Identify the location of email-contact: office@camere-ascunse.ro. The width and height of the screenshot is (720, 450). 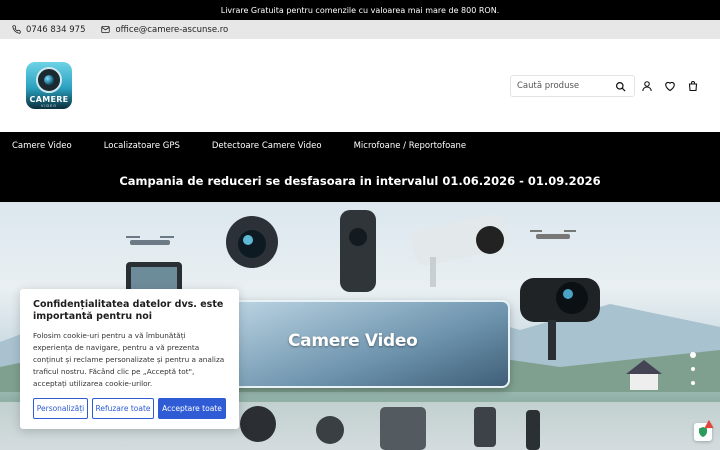
(164, 30).